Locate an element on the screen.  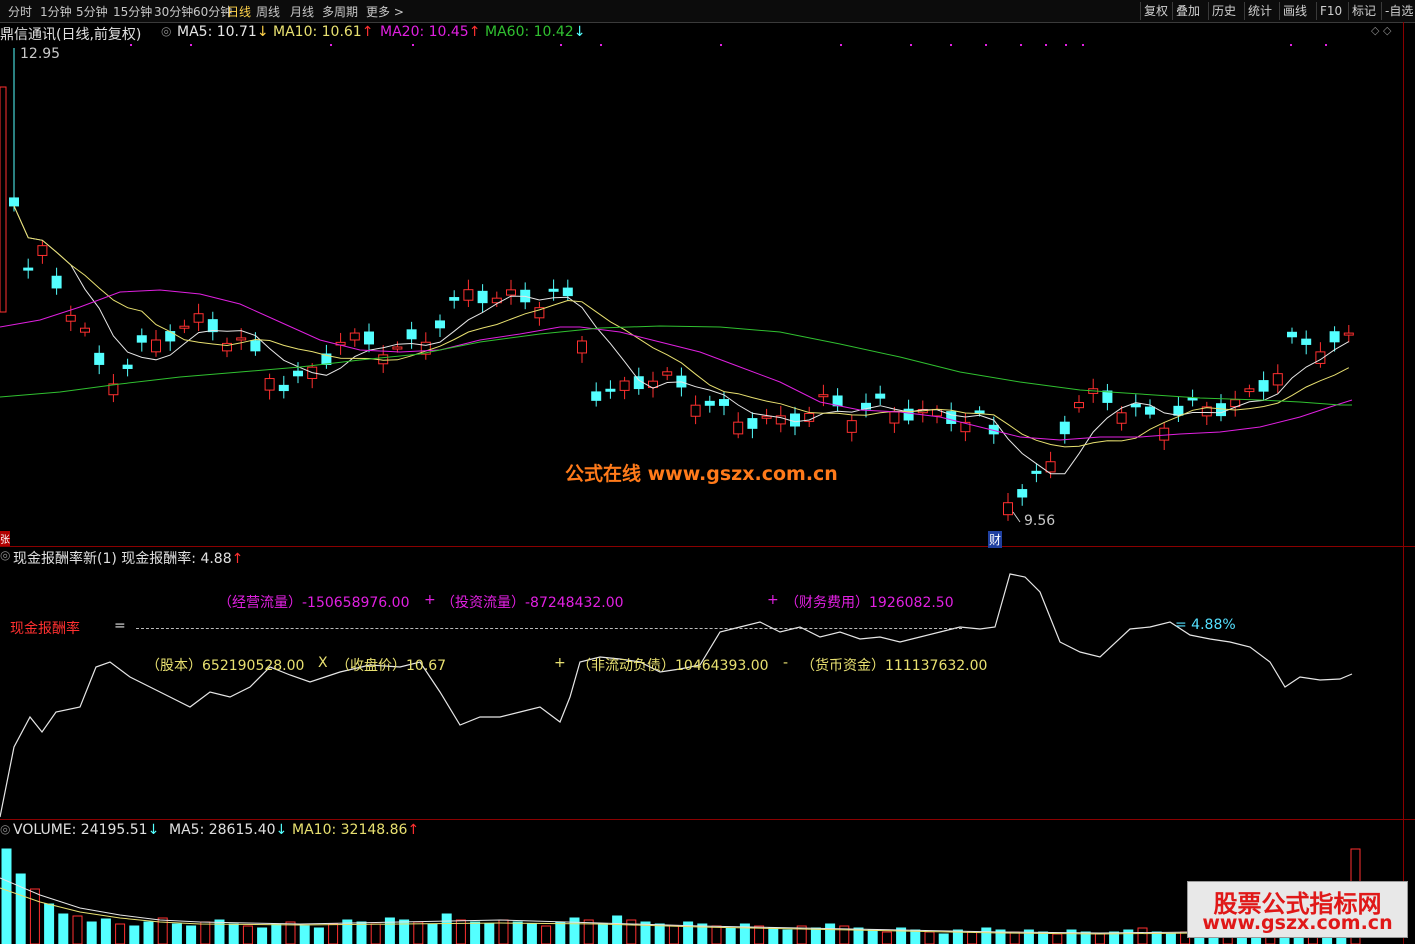
toolbar-button: 标记 is located at coordinates (1363, 11).